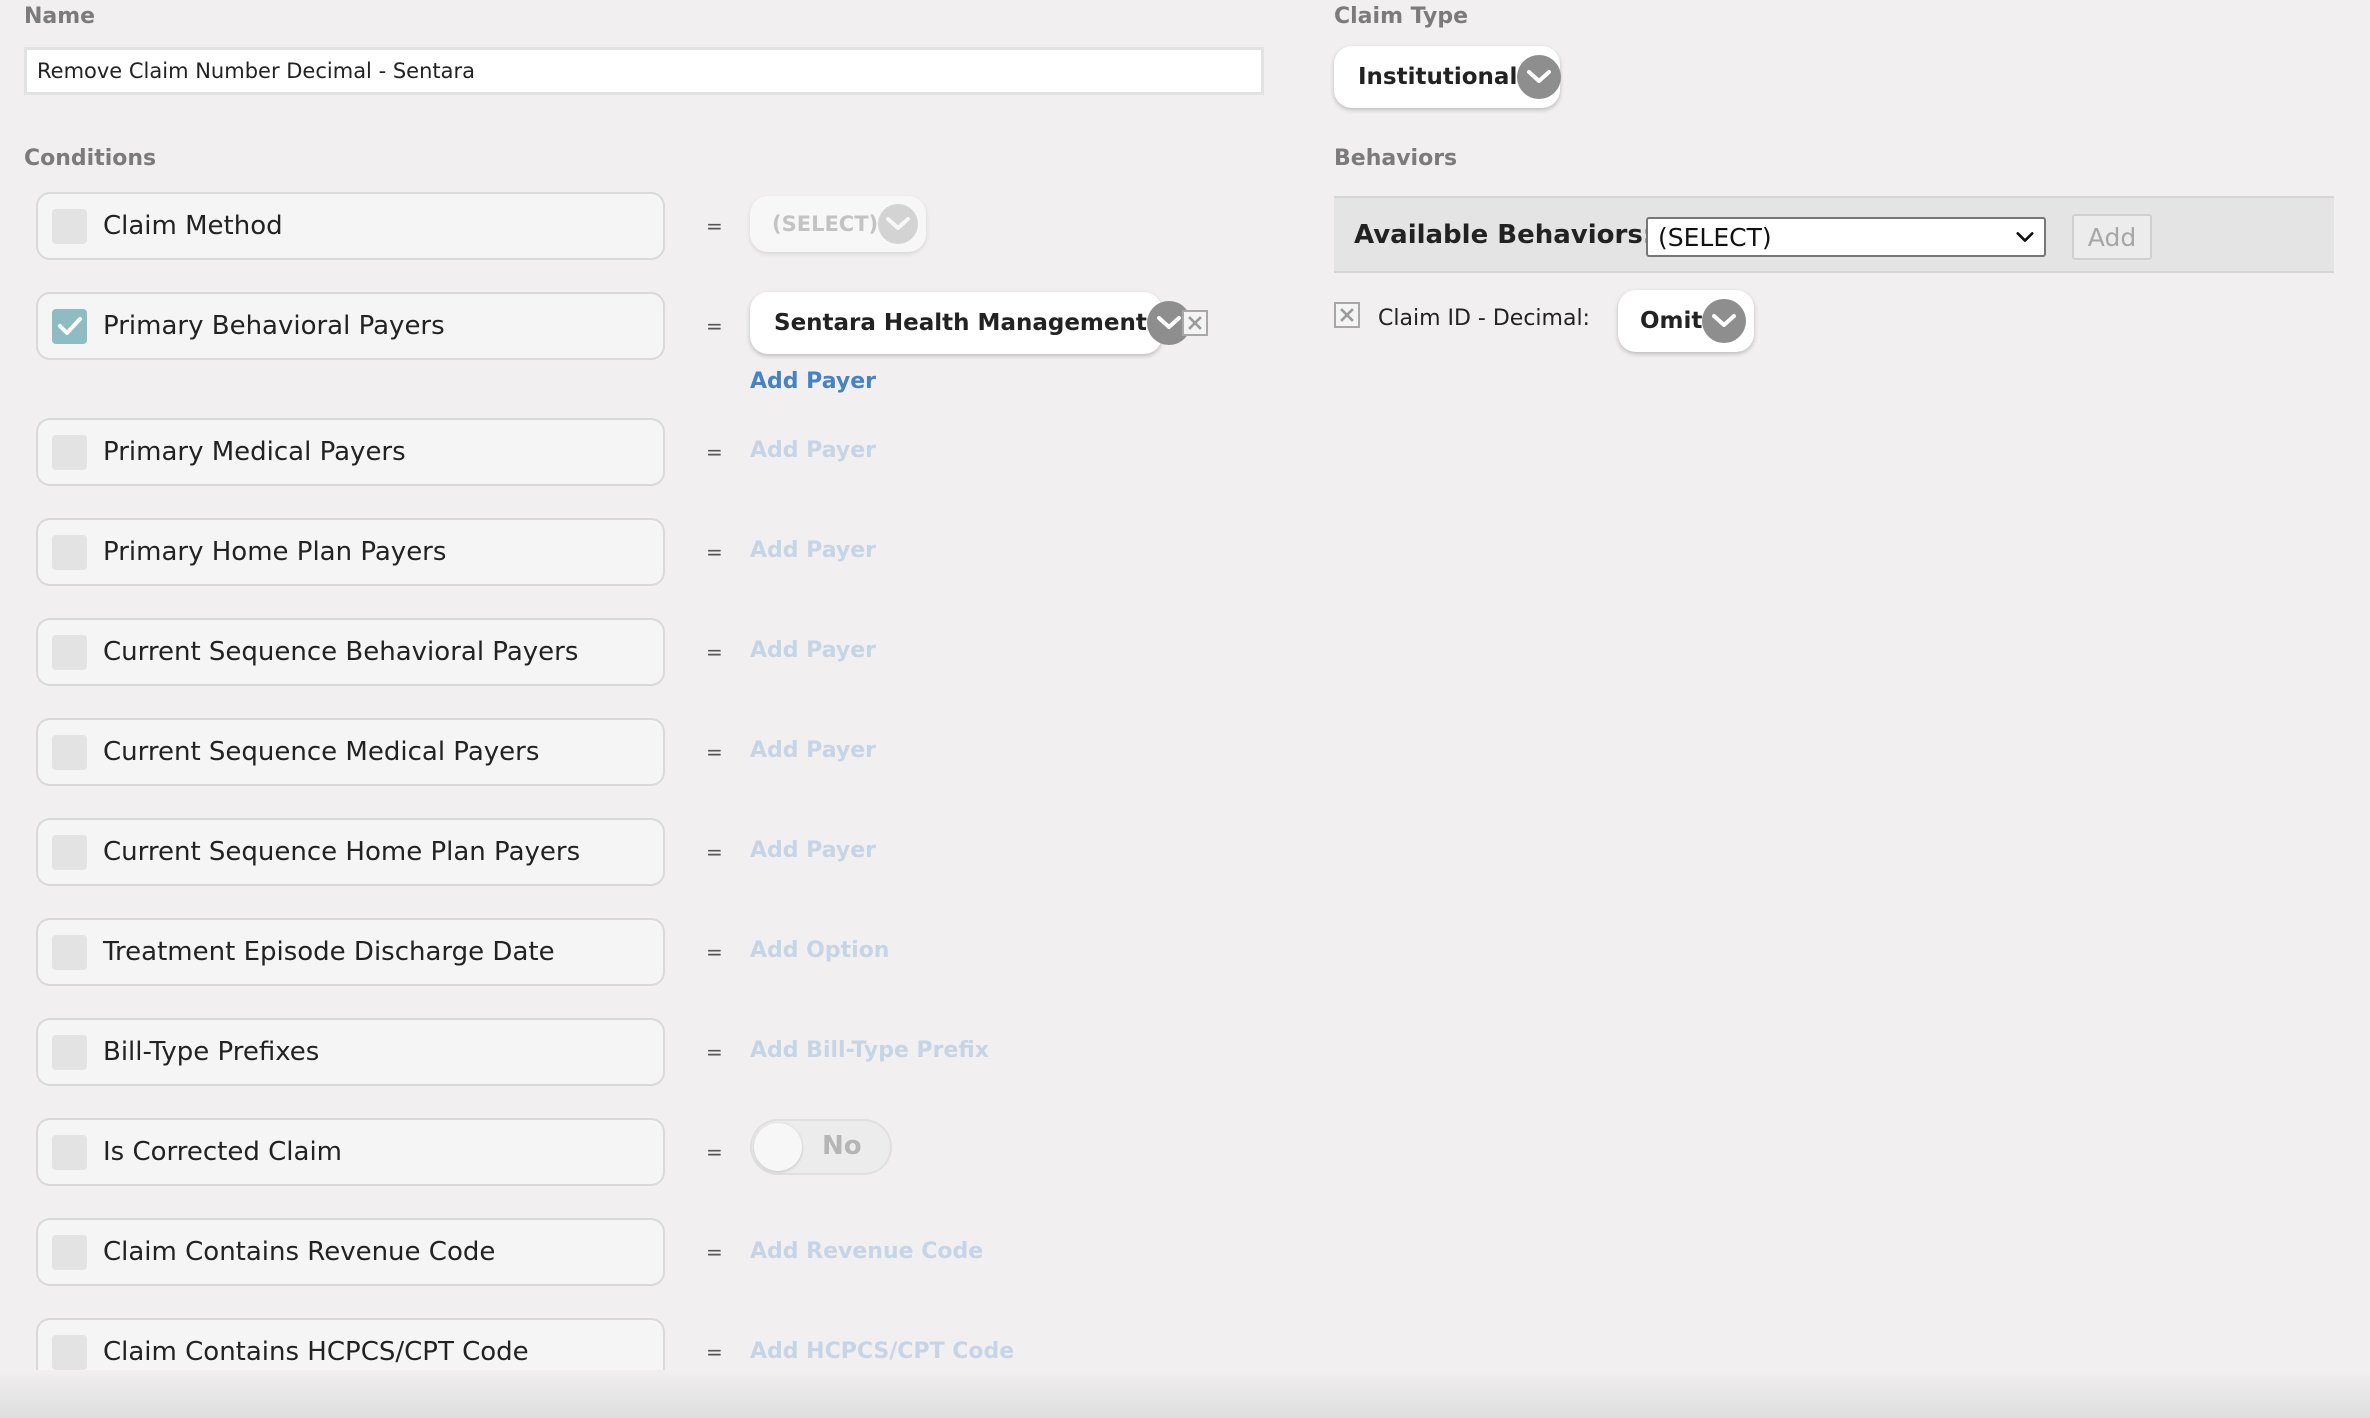 This screenshot has width=2370, height=1418. I want to click on available-behaviors-select: (SELECT), so click(1846, 237).